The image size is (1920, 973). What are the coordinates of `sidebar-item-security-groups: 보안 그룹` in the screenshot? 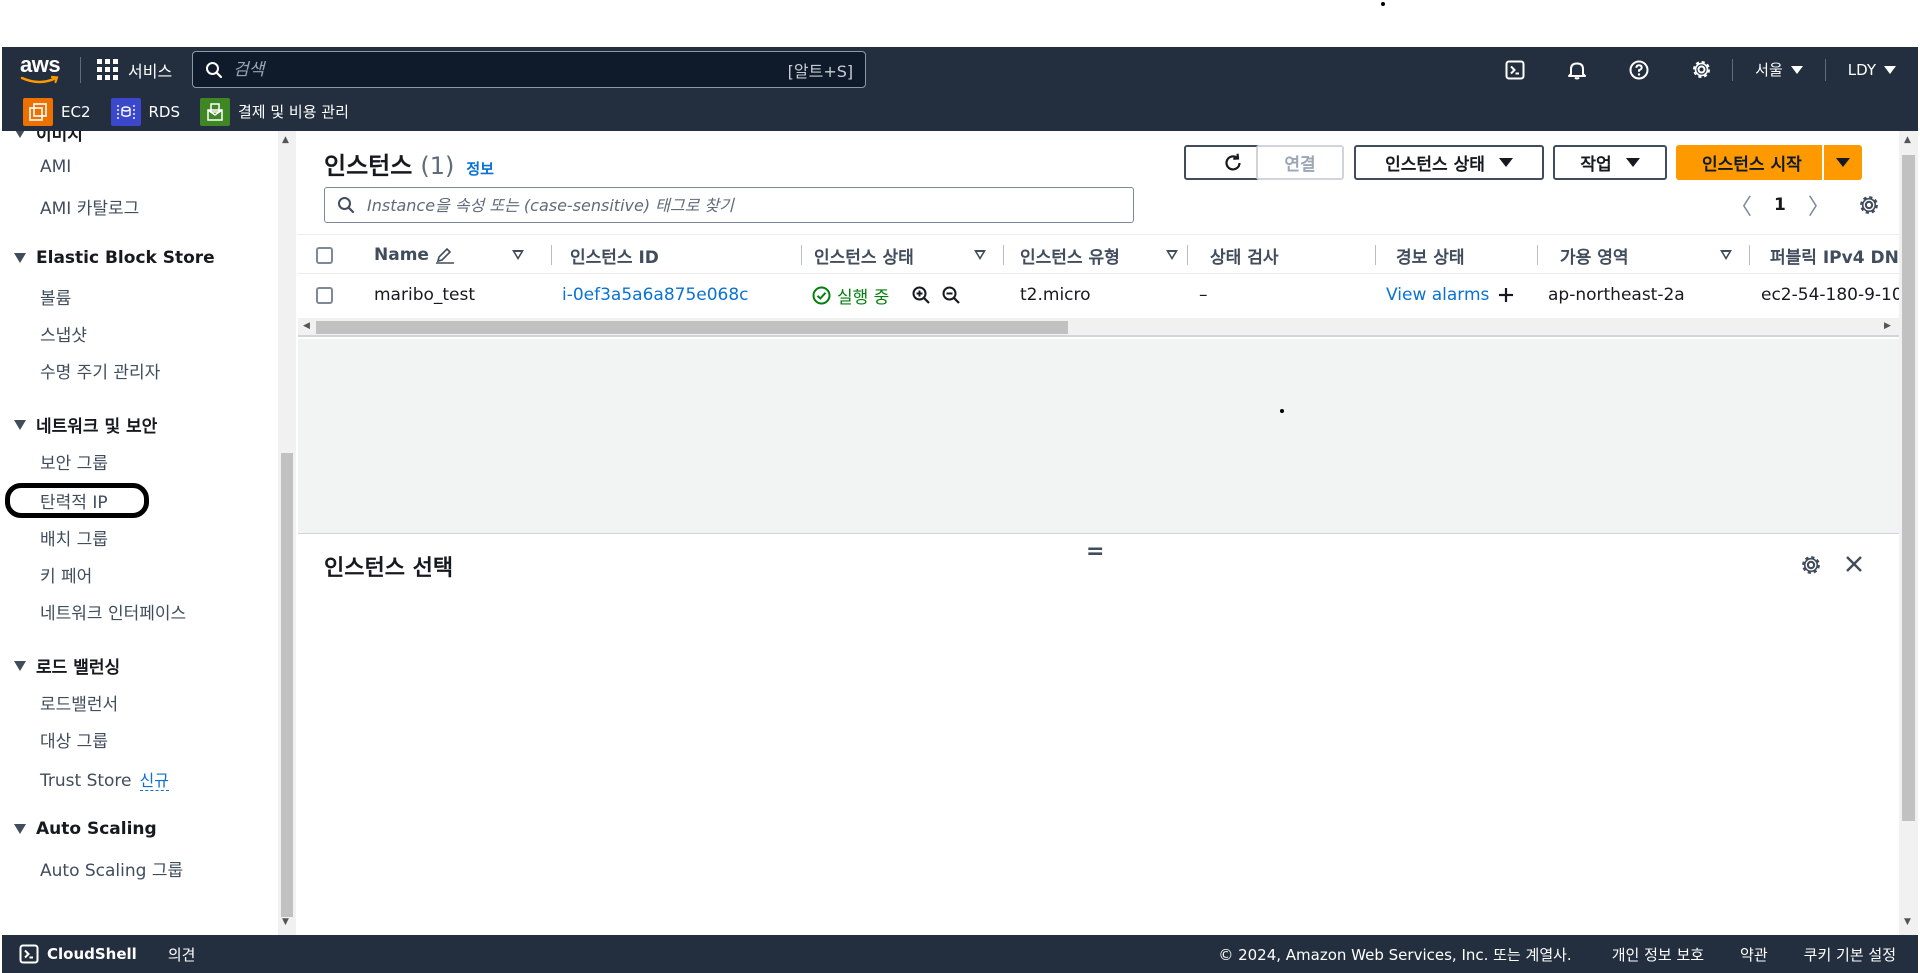 It's located at (74, 461).